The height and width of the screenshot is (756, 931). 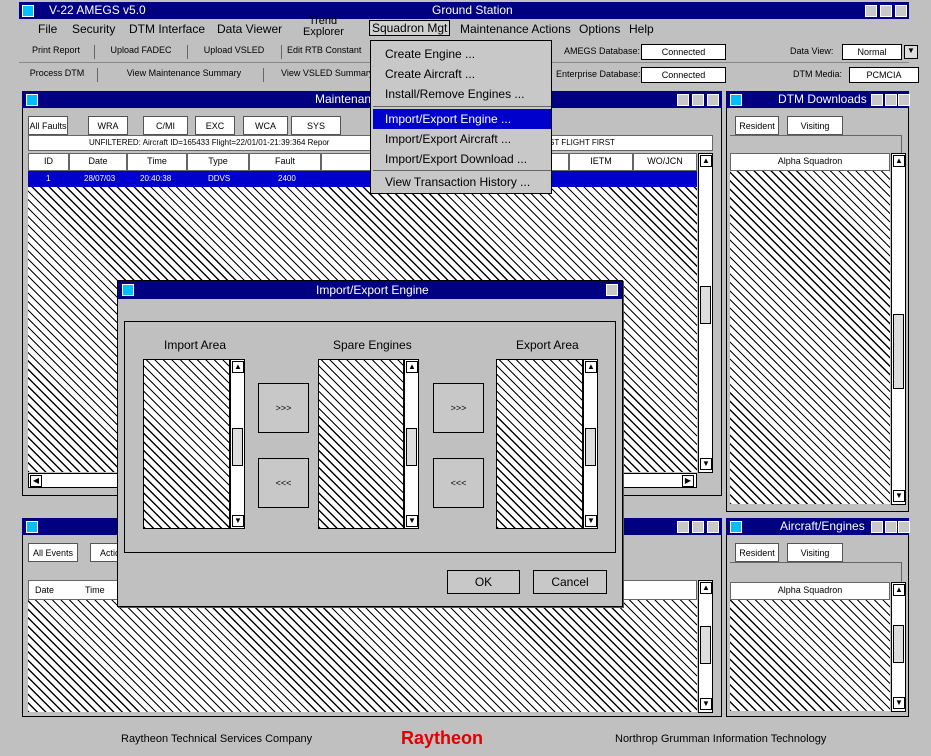 I want to click on col-header-wojcn: WO/JCN, so click(x=665, y=162).